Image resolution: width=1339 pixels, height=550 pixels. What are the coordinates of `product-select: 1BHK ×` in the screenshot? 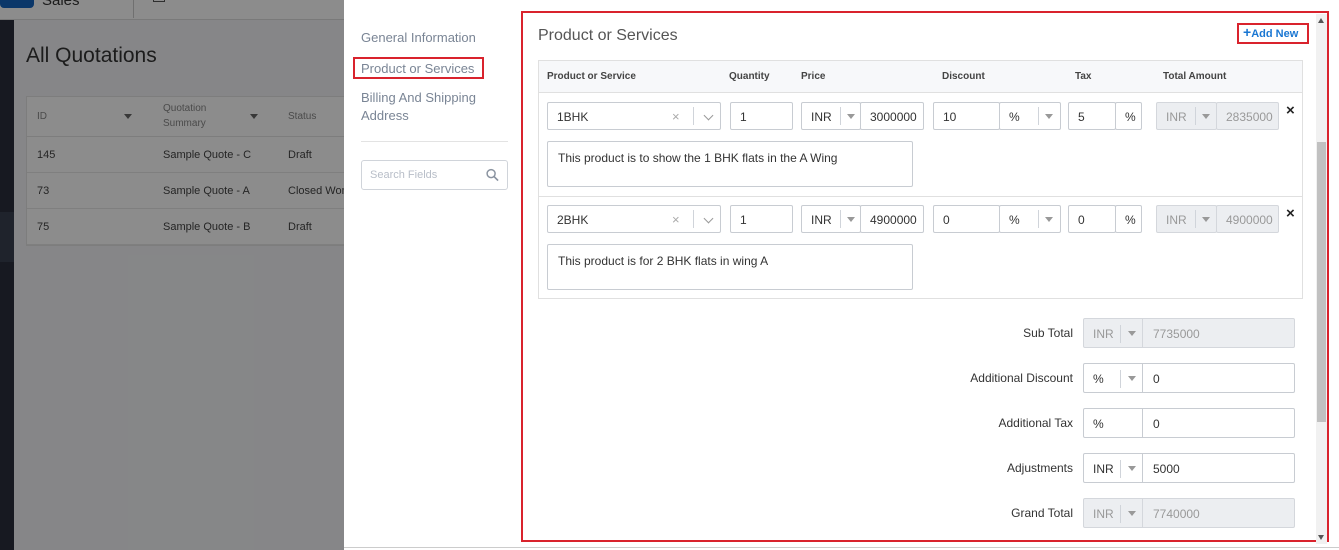 It's located at (634, 116).